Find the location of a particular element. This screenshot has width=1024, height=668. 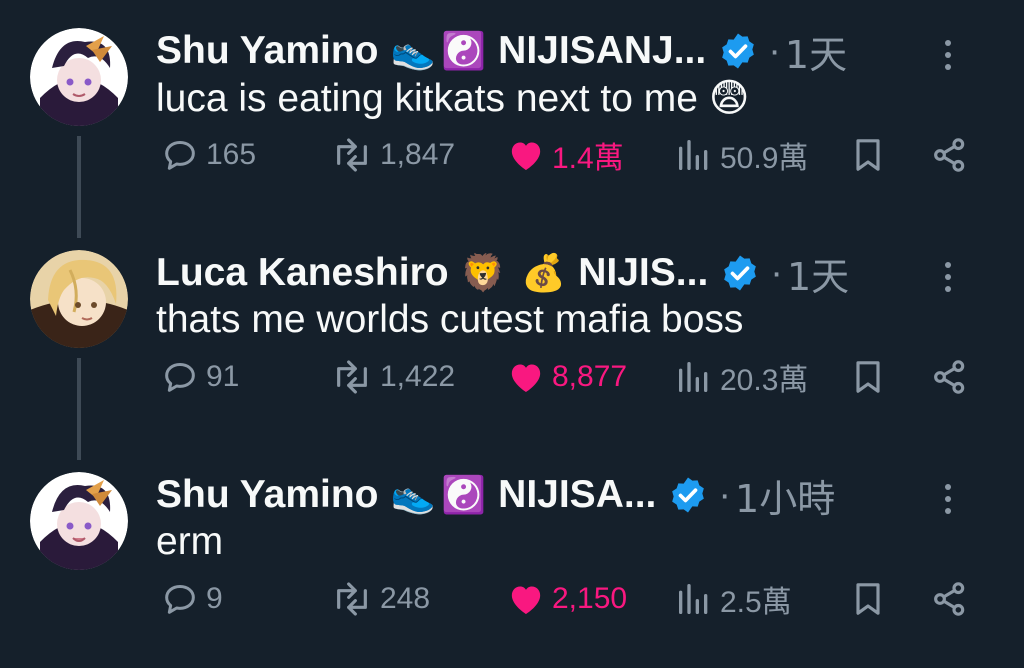

reply-button: 9 is located at coordinates (191, 599).